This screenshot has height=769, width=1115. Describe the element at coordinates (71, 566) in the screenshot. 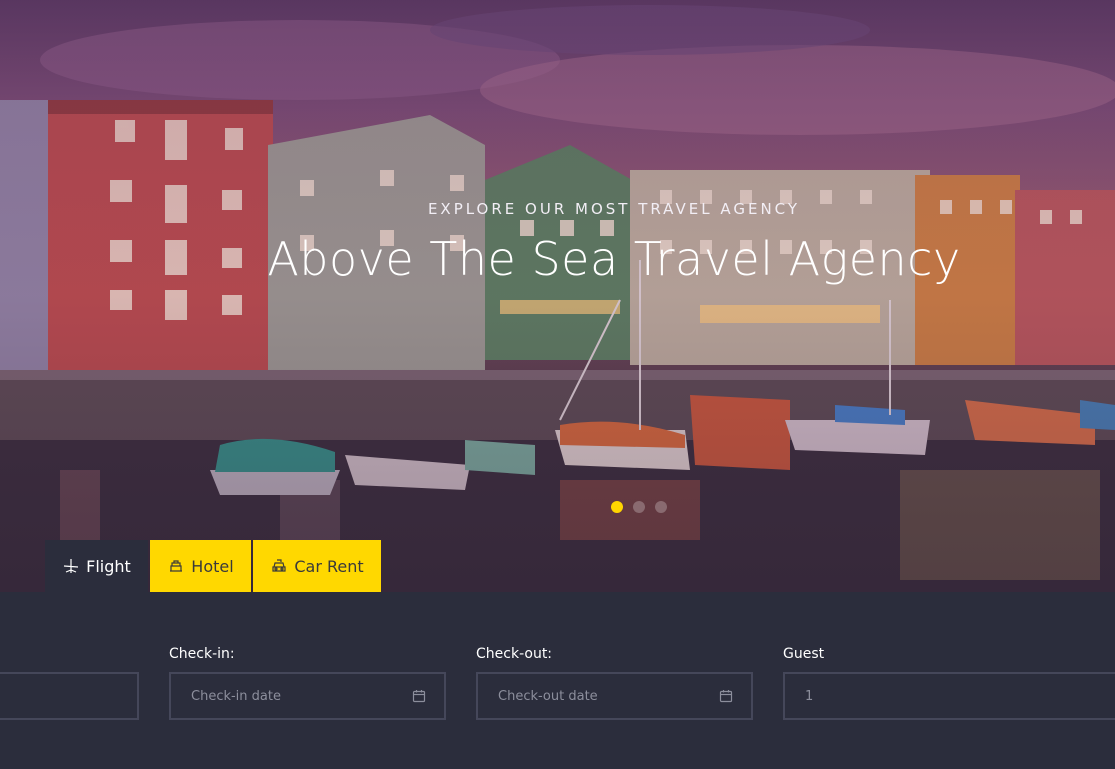

I see `plane-icon` at that location.